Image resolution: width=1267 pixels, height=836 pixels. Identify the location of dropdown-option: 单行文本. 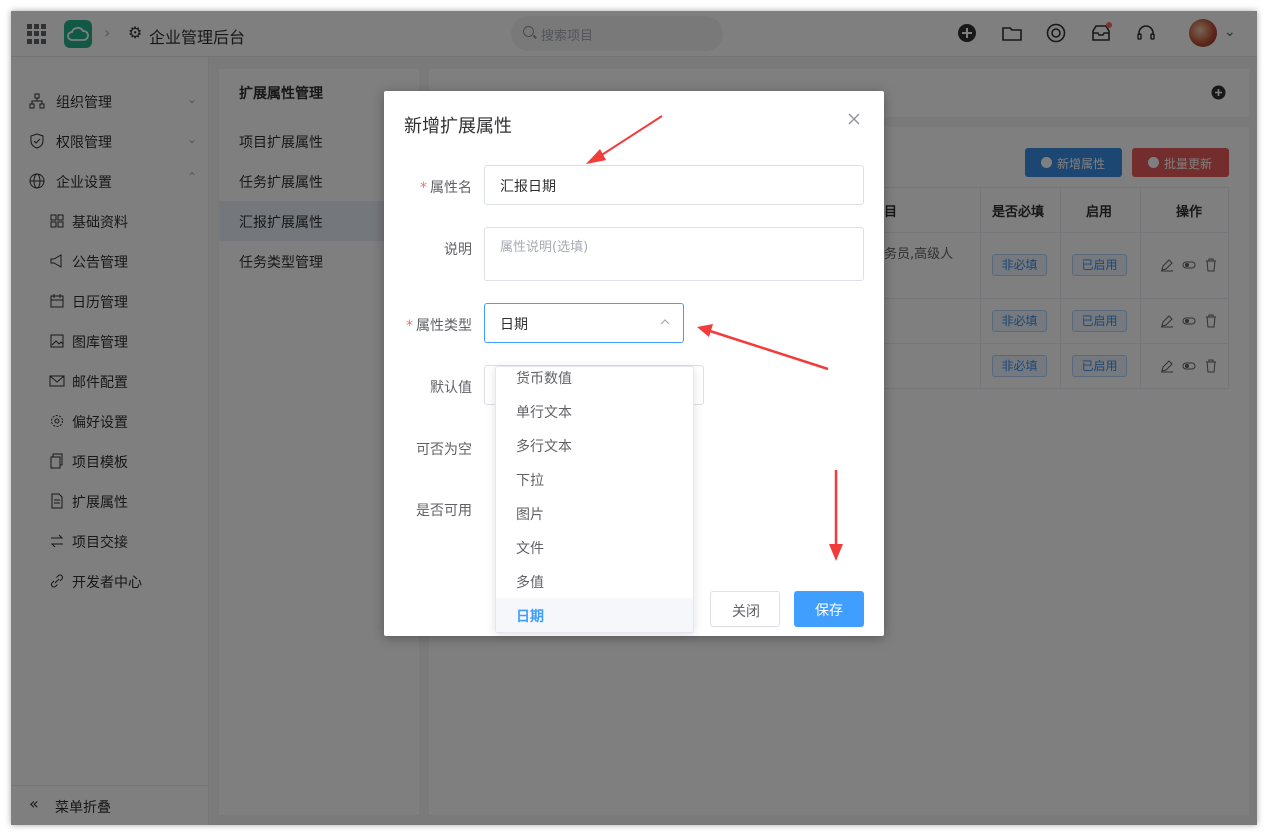
(594, 411).